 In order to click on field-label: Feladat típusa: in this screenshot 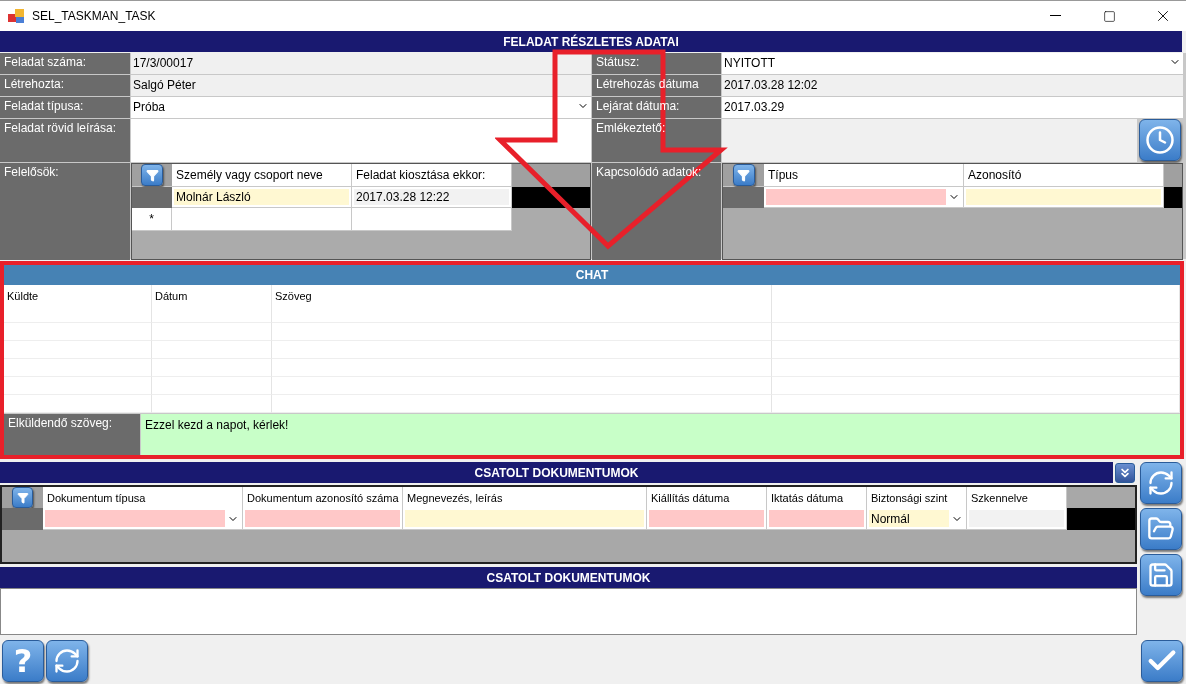, I will do `click(44, 106)`.